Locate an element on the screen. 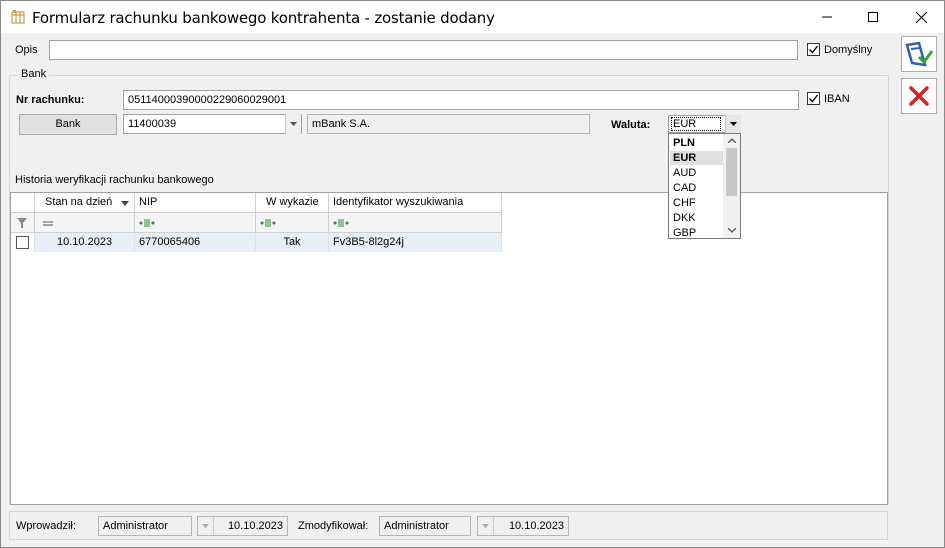 This screenshot has height=548, width=945. bank-code-value: 11400039 is located at coordinates (152, 124).